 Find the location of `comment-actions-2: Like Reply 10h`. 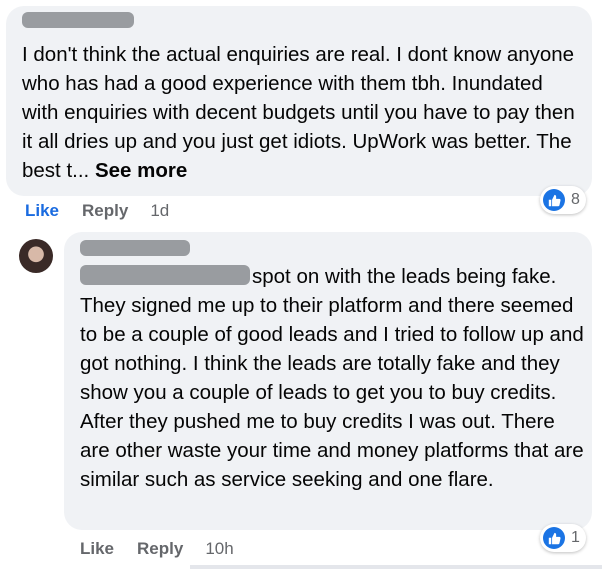

comment-actions-2: Like Reply 10h is located at coordinates (157, 549).